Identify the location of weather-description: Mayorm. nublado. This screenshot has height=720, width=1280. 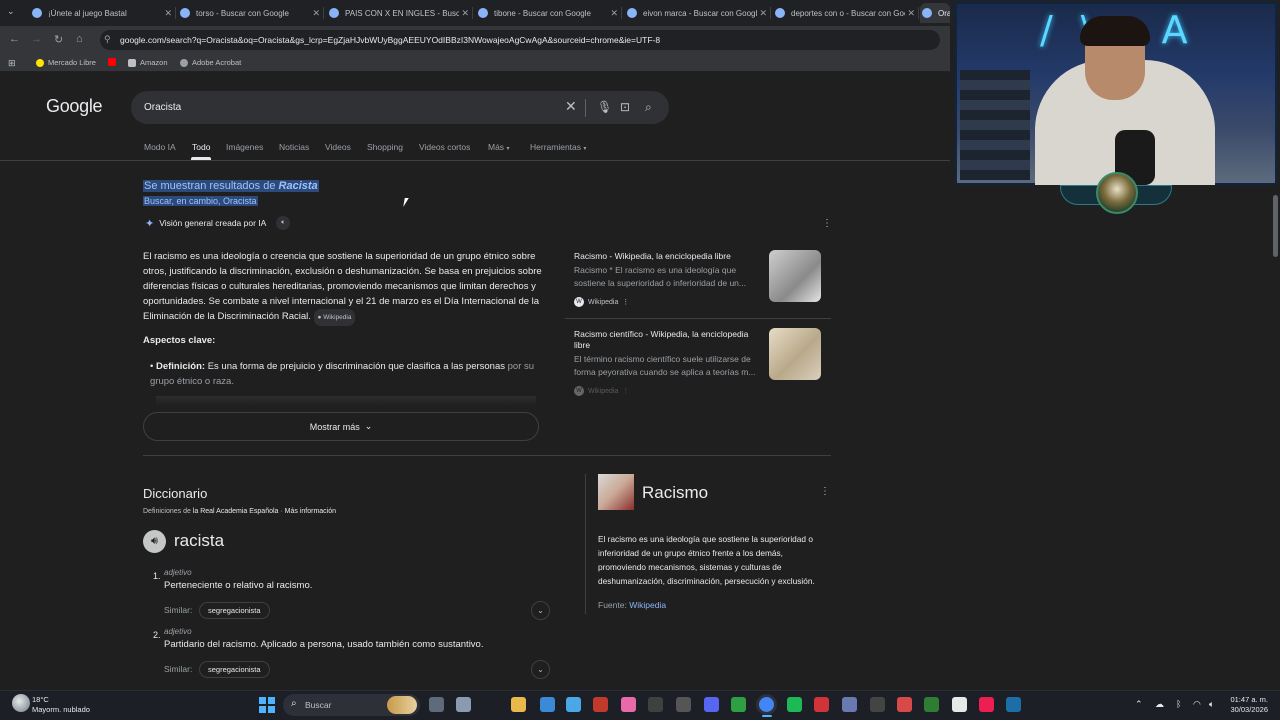
(61, 709).